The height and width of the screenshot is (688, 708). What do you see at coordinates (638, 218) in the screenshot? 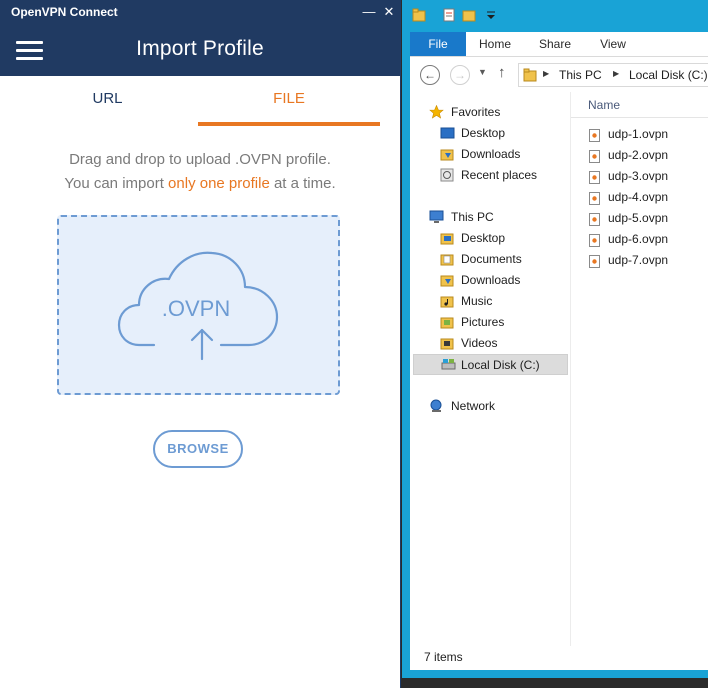
I see `file-name: udp-5.ovpn` at bounding box center [638, 218].